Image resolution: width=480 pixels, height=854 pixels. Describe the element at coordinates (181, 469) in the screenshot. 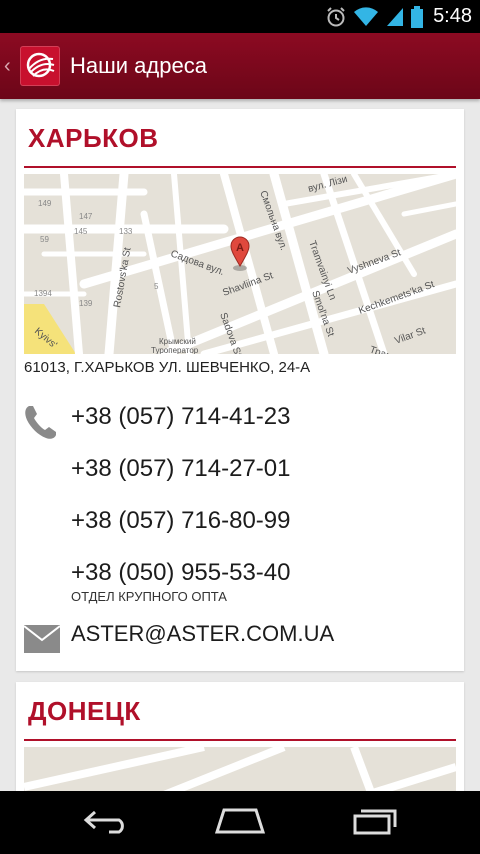

I see `phone-number: +38 (057) 714-27-01` at that location.